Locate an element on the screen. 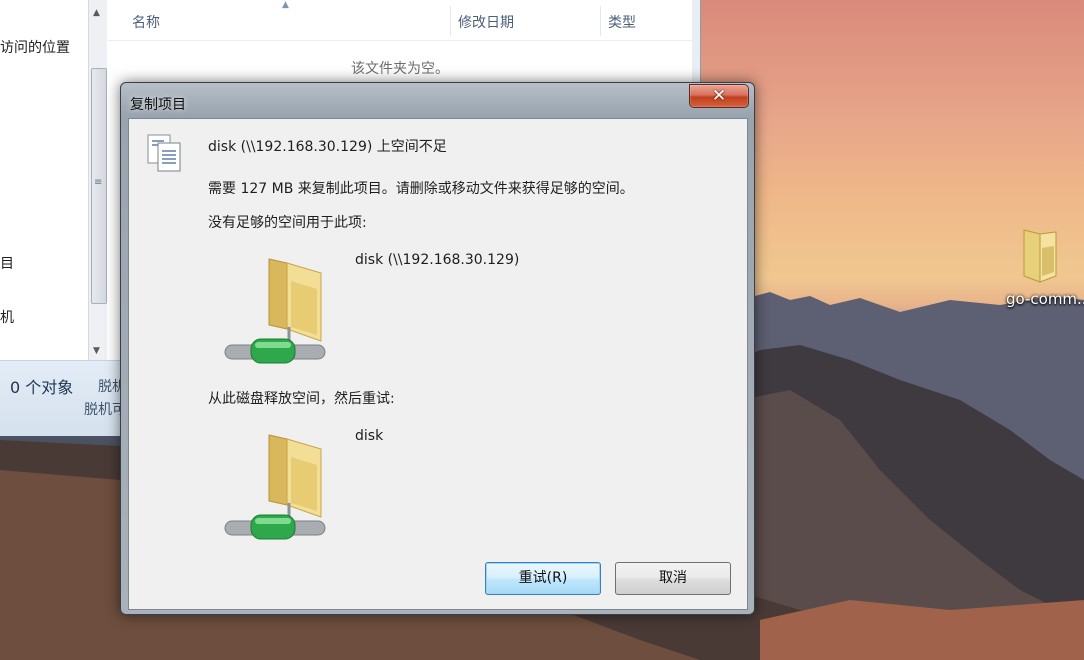 This screenshot has height=660, width=1084. cancel-button: 取消 is located at coordinates (673, 578).